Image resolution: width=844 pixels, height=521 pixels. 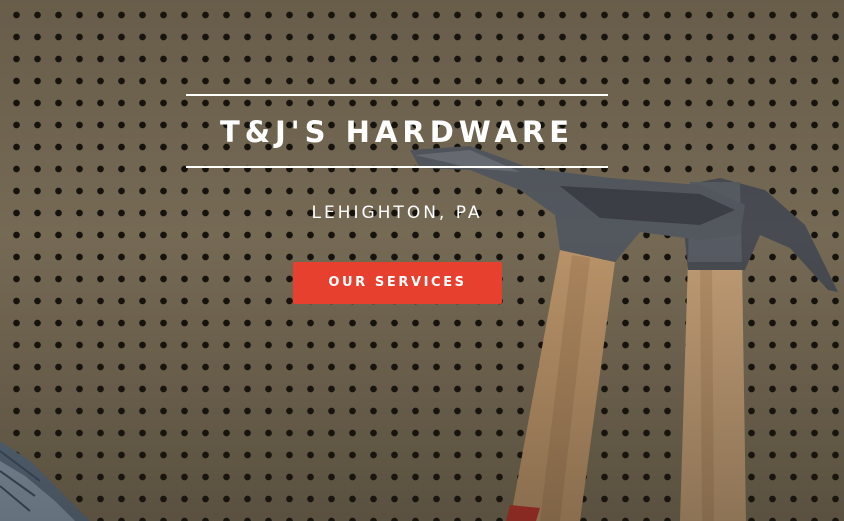 I want to click on title-bottom-rule, so click(x=397, y=167).